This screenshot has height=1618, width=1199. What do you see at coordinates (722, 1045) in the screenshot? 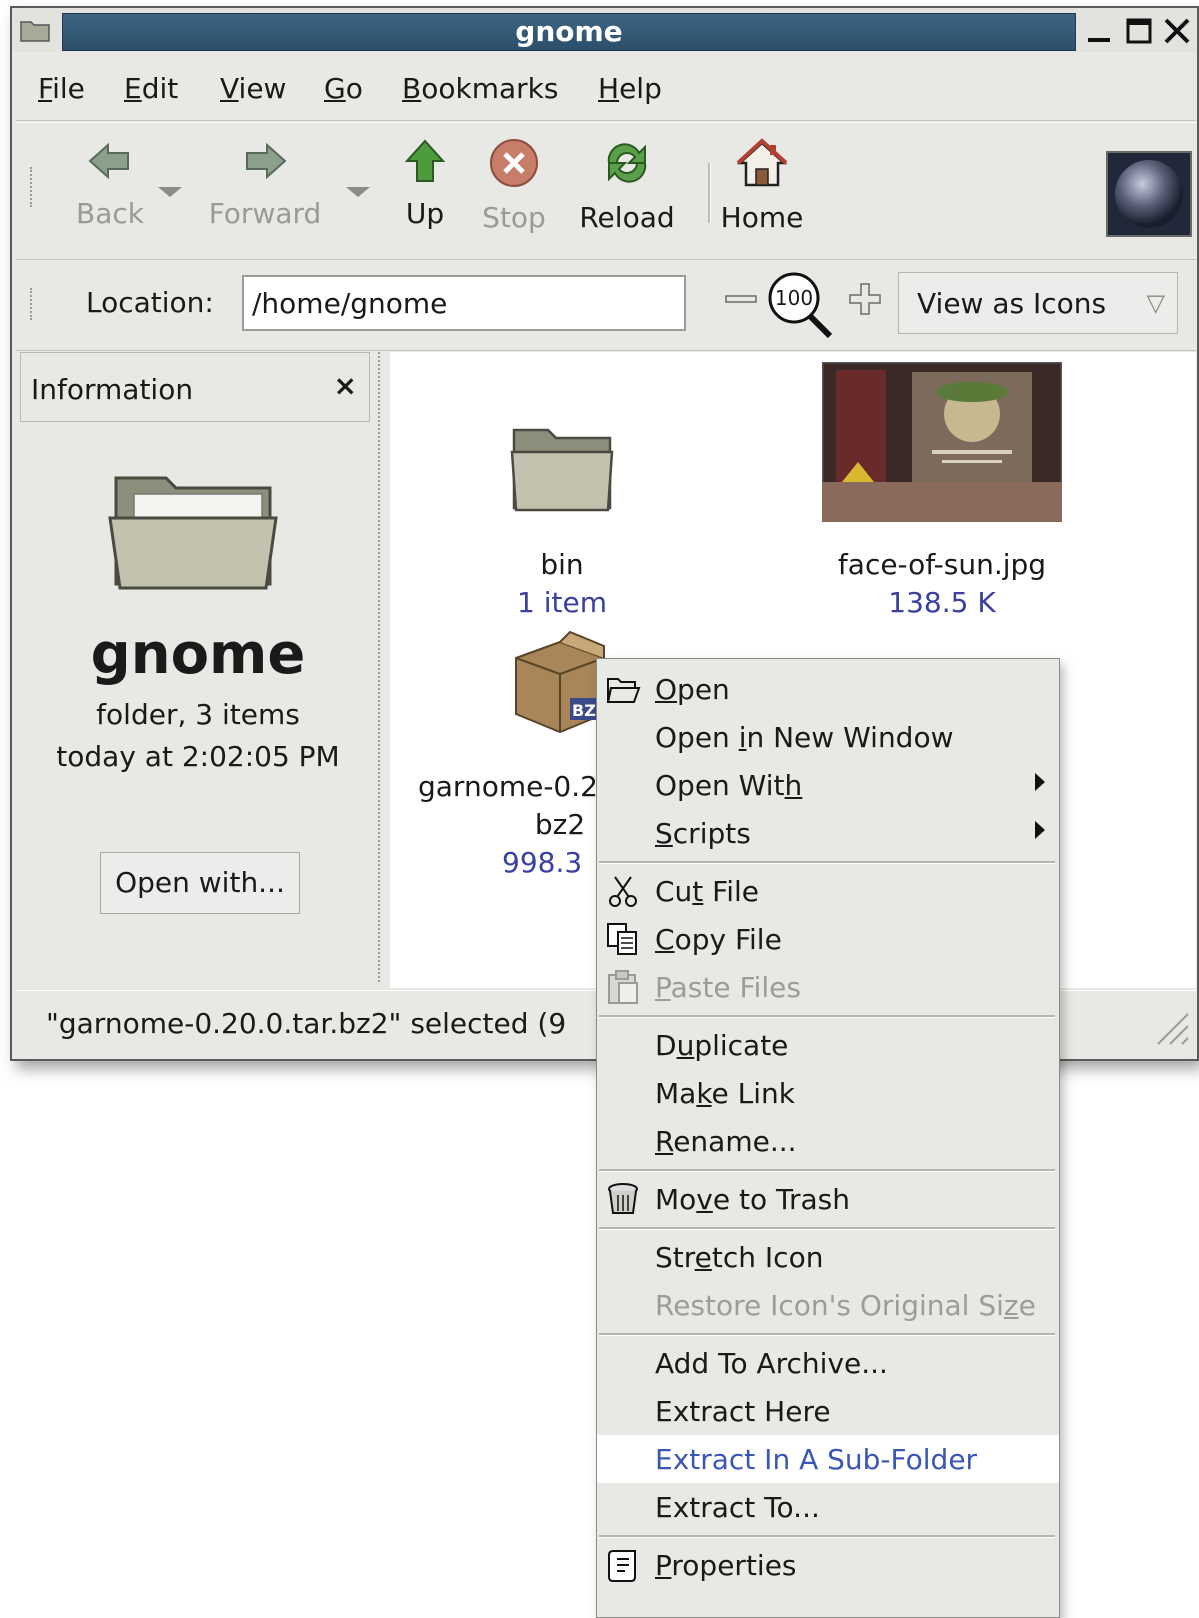
I see `menu-item-label: Duplicate` at bounding box center [722, 1045].